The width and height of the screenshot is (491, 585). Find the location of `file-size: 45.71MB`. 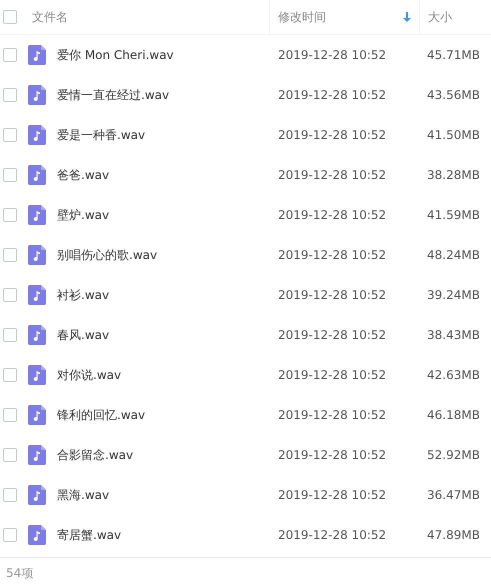

file-size: 45.71MB is located at coordinates (453, 55).